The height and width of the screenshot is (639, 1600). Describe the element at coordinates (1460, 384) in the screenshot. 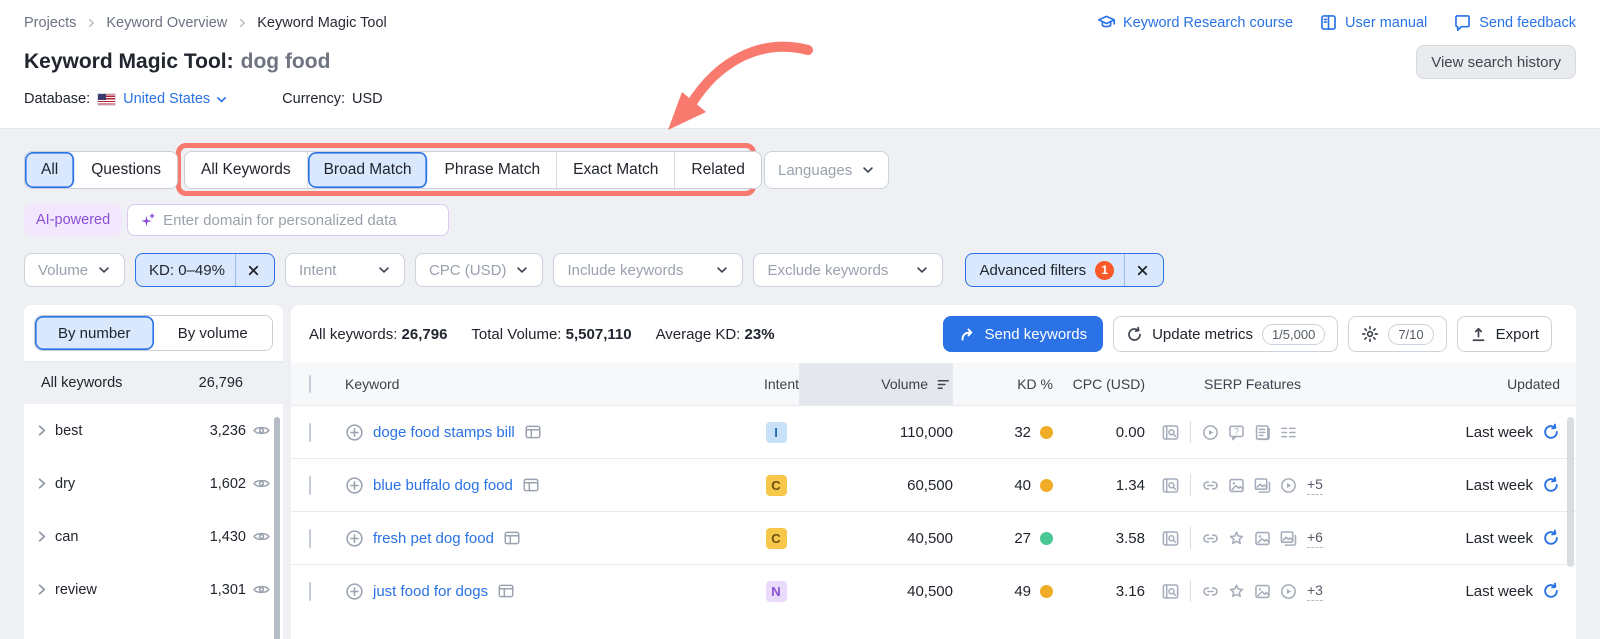

I see `column-header-updated: Updated` at that location.